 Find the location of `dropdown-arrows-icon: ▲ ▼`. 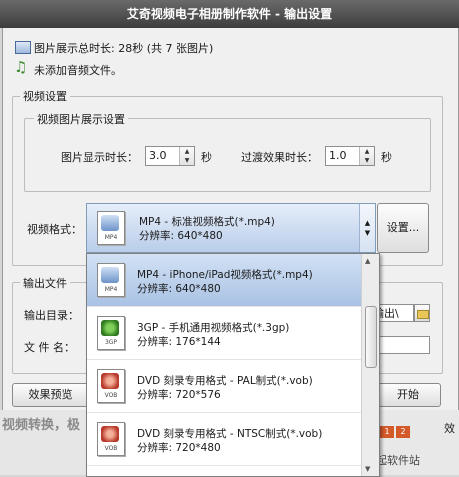

dropdown-arrows-icon: ▲ ▼ is located at coordinates (367, 228).